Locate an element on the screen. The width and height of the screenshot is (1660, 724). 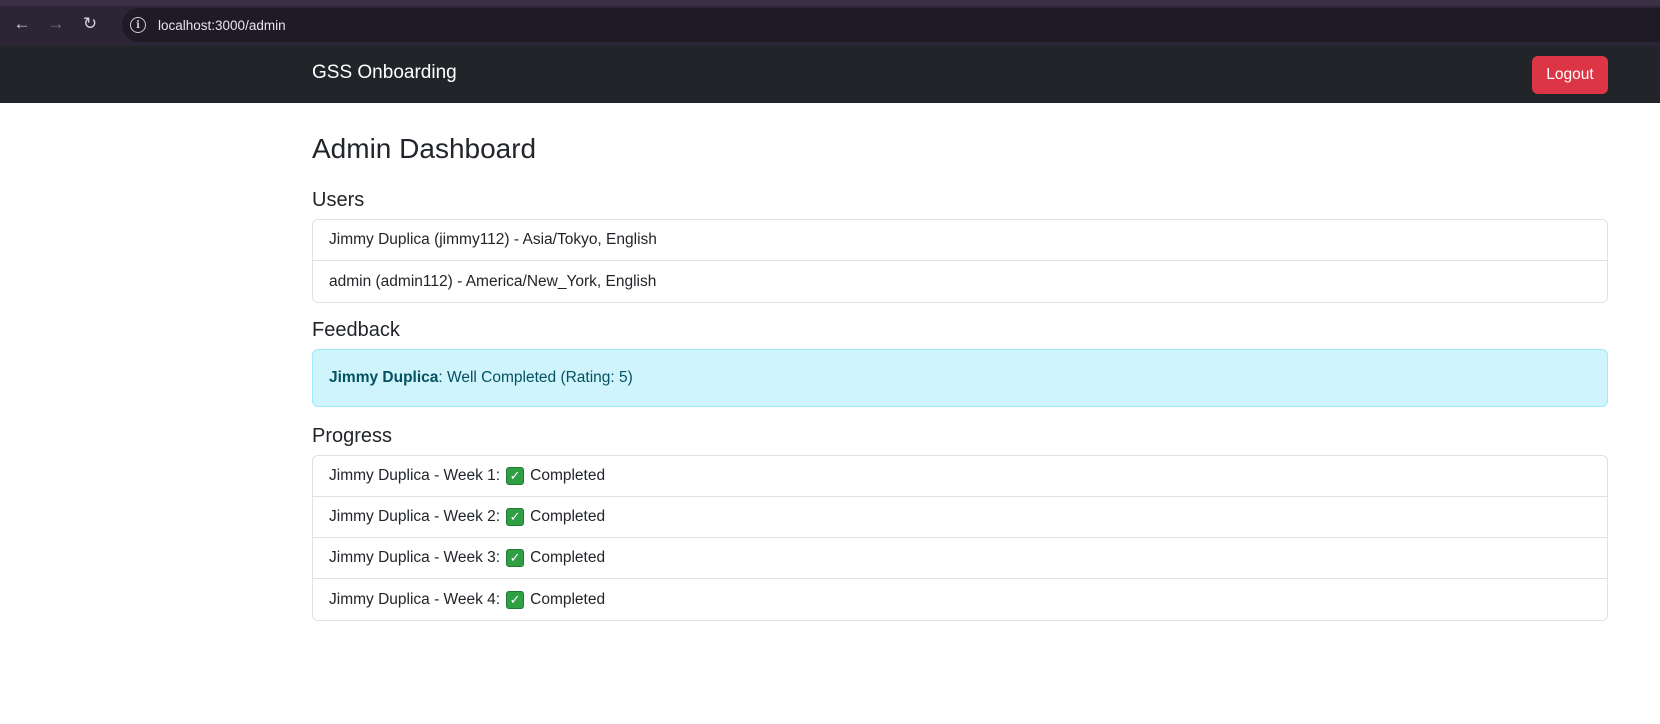
back-arrow-icon: ← is located at coordinates (22, 24).